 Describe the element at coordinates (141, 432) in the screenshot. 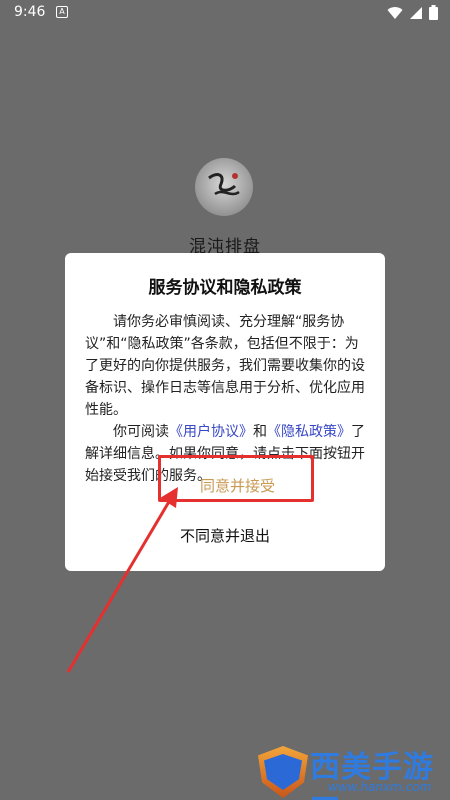

I see `paragraph-2-prefix: 你可阅读` at that location.